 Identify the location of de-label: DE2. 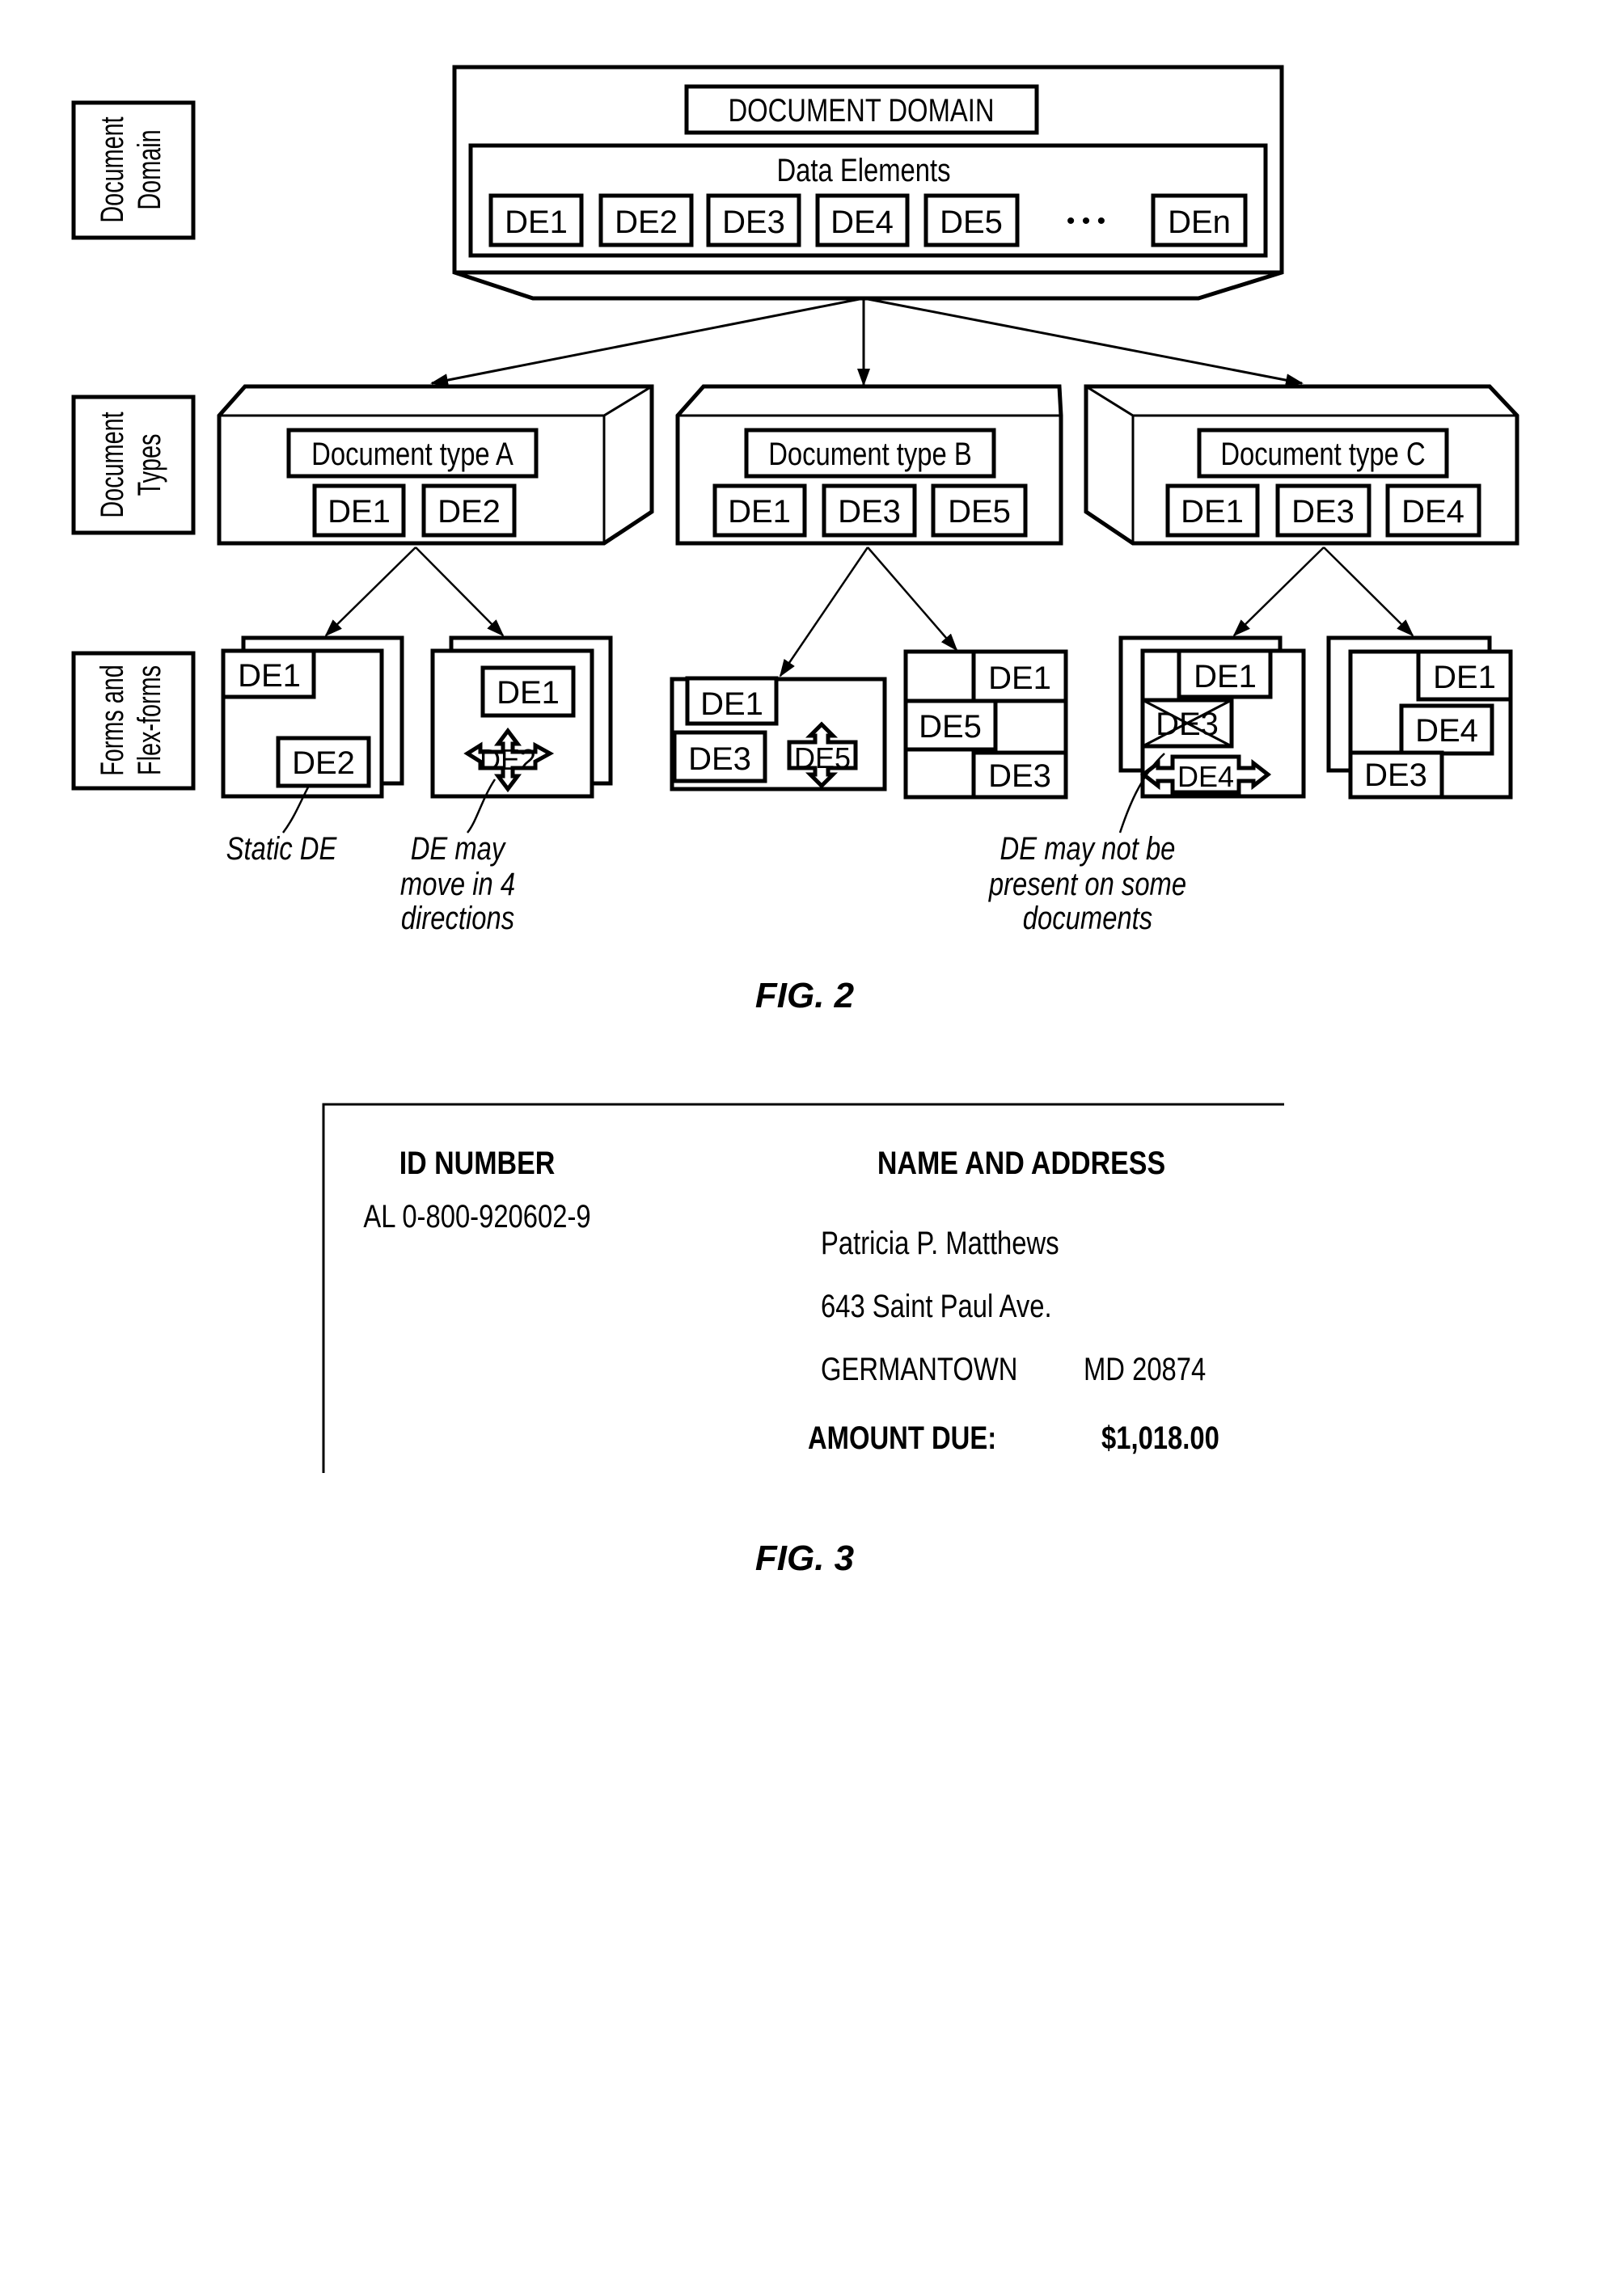
(646, 223).